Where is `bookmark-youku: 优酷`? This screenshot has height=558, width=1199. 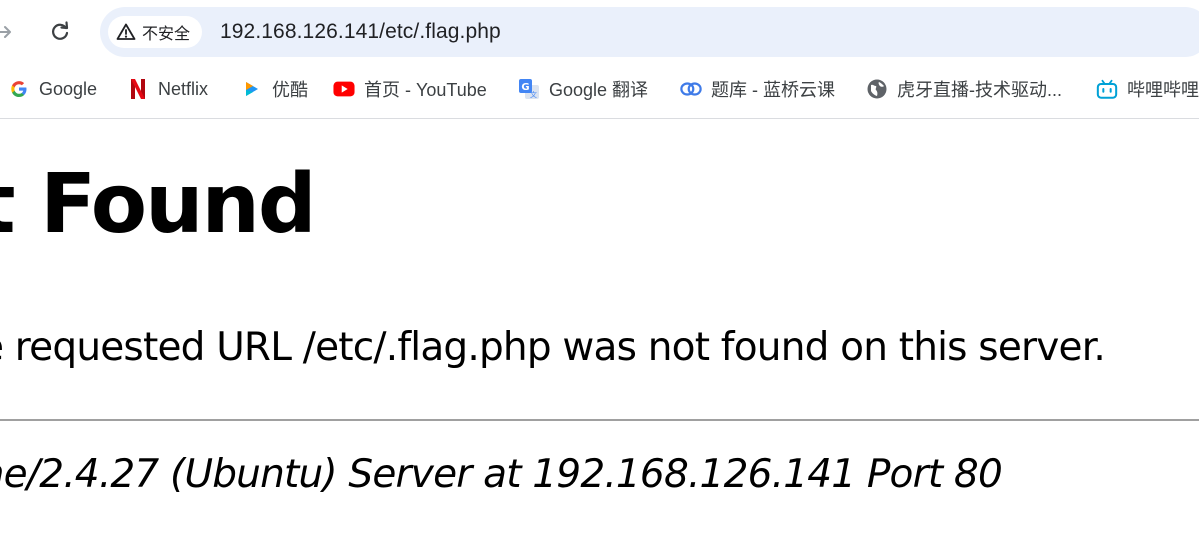
bookmark-youku: 优酷 is located at coordinates (274, 89).